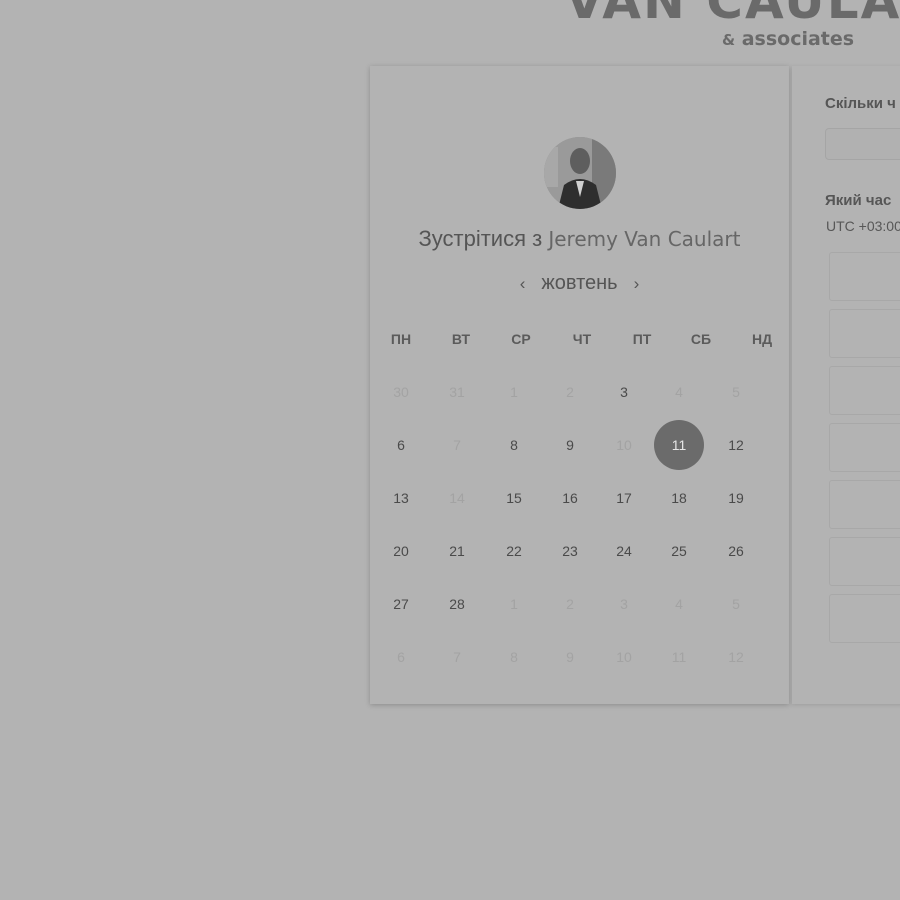  Describe the element at coordinates (570, 551) in the screenshot. I see `calendar-day: 23` at that location.